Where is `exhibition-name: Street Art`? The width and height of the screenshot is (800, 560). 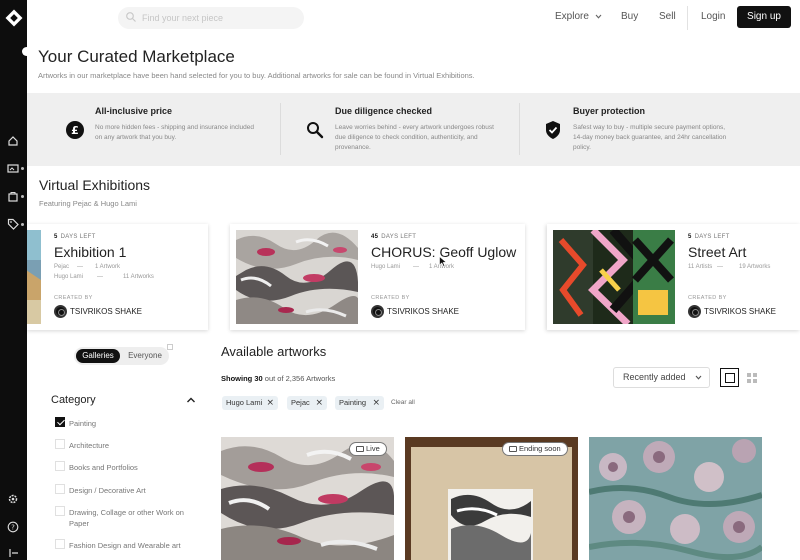 exhibition-name: Street Art is located at coordinates (717, 252).